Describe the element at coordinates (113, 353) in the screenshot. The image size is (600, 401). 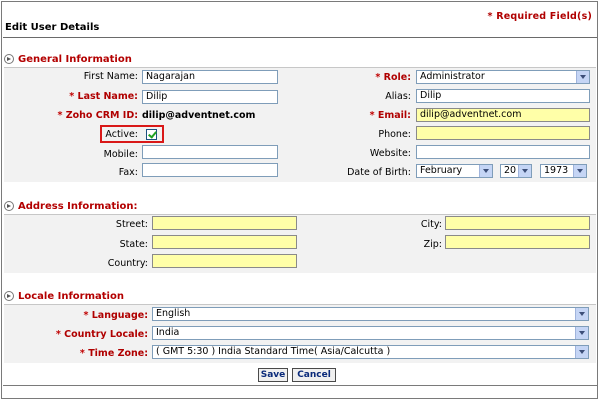
I see `time-zone-label: * Time Zone:` at that location.